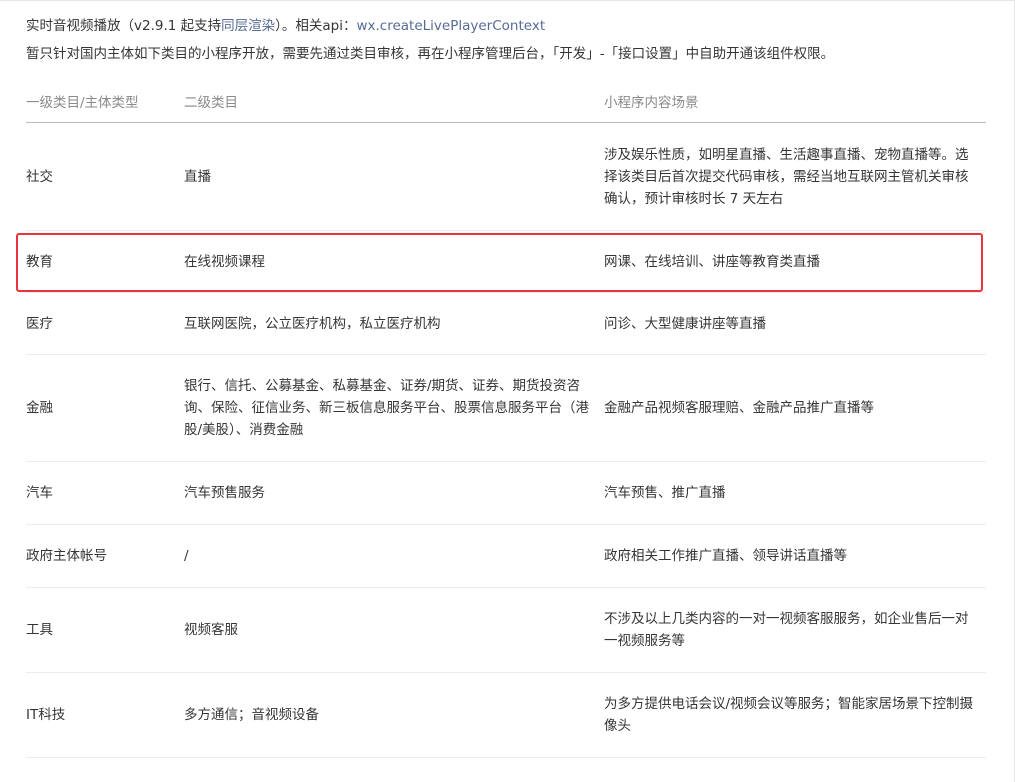  I want to click on subcategory-cell: /, so click(394, 556).